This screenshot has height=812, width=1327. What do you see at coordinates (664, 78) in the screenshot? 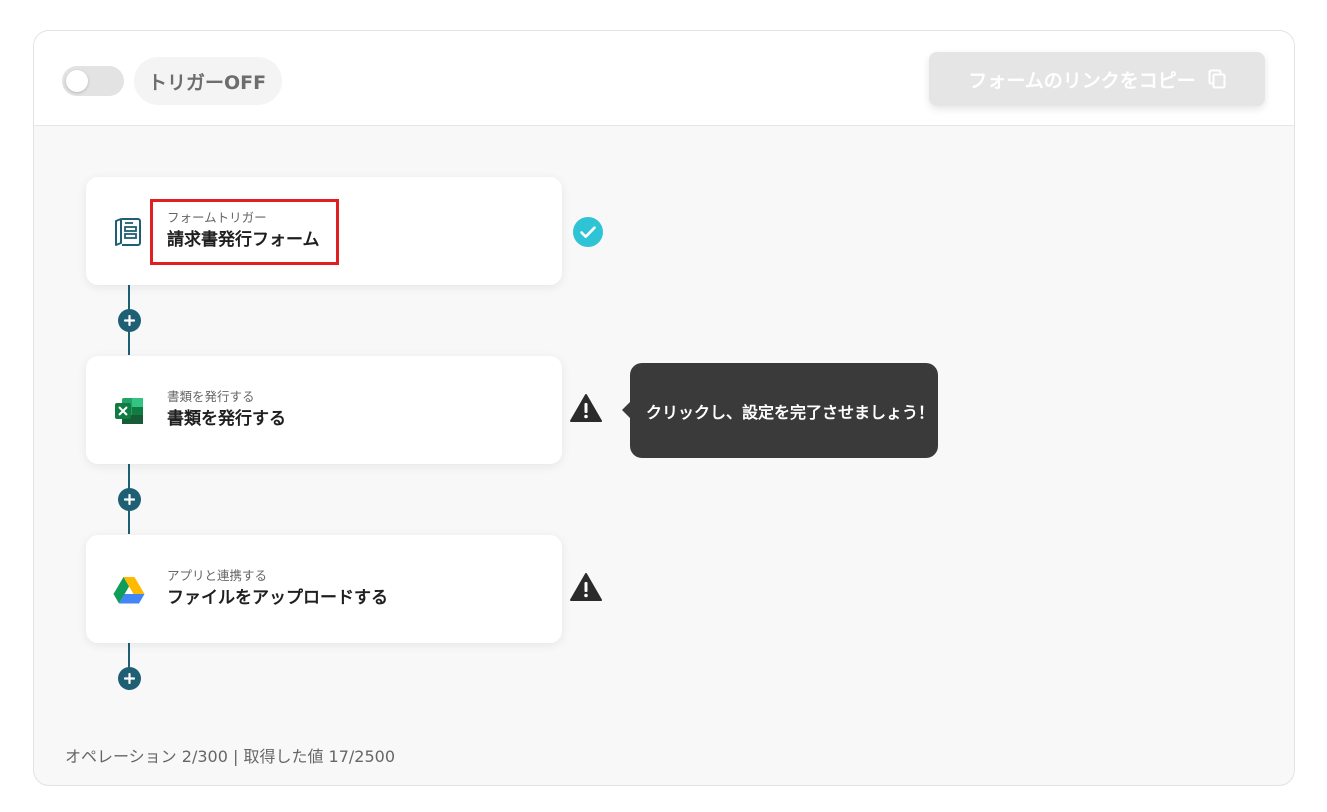
I see `flow-header: トリガーOFF フォームのリンクをコピー` at bounding box center [664, 78].